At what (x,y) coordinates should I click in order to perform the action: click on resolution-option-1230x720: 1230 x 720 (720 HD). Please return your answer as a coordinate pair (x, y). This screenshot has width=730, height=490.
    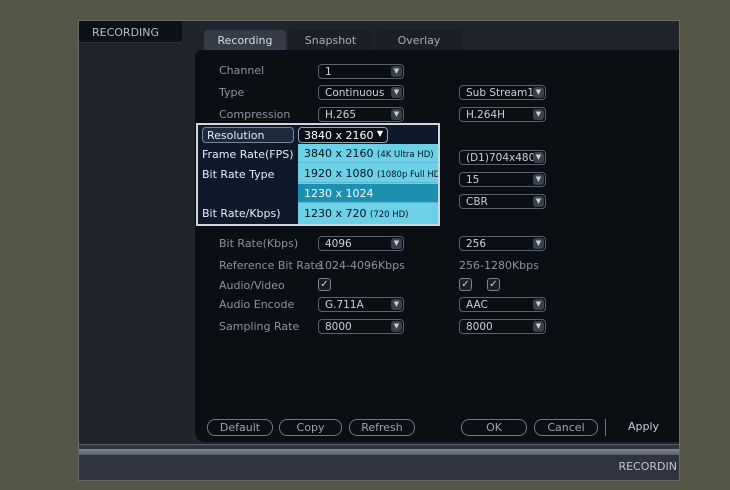
    Looking at the image, I should click on (368, 213).